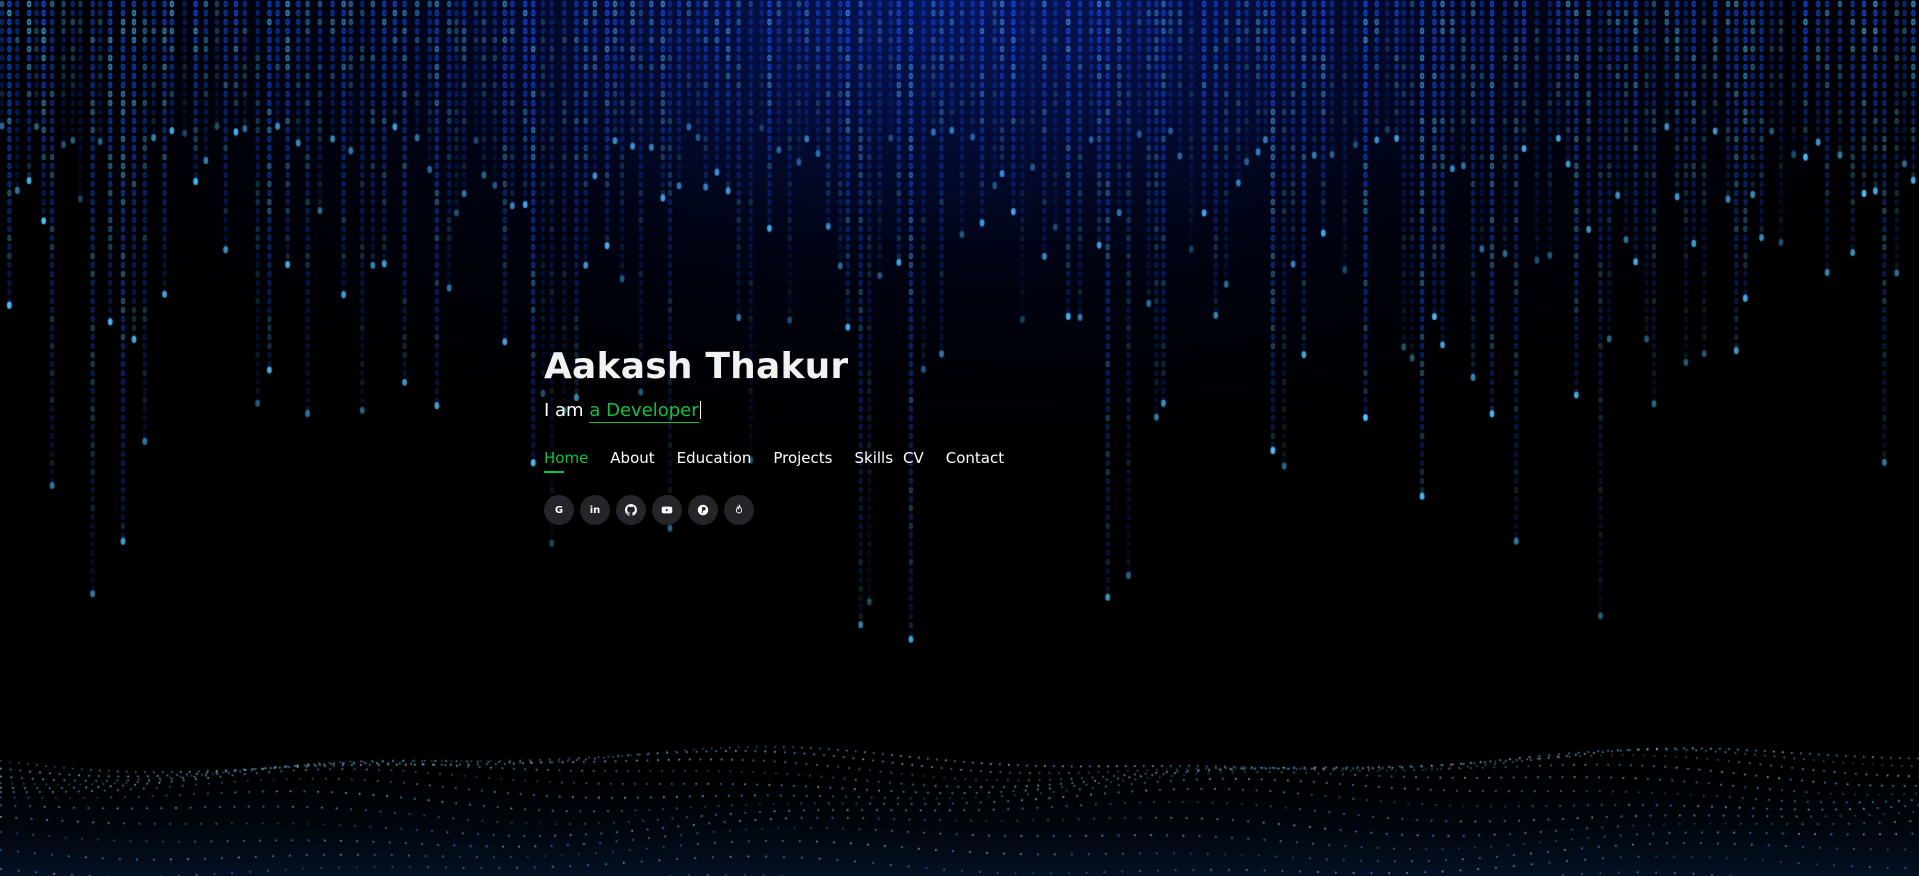  I want to click on fire-icon, so click(739, 509).